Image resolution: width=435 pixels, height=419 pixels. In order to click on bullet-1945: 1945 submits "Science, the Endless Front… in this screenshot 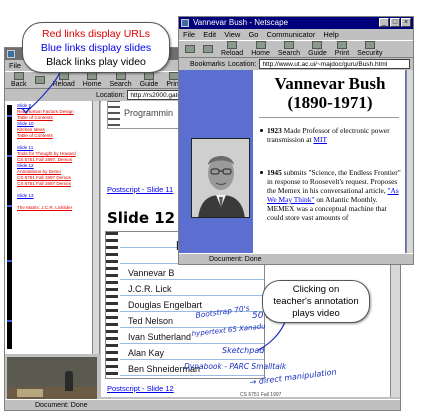, I will do `click(331, 195)`.